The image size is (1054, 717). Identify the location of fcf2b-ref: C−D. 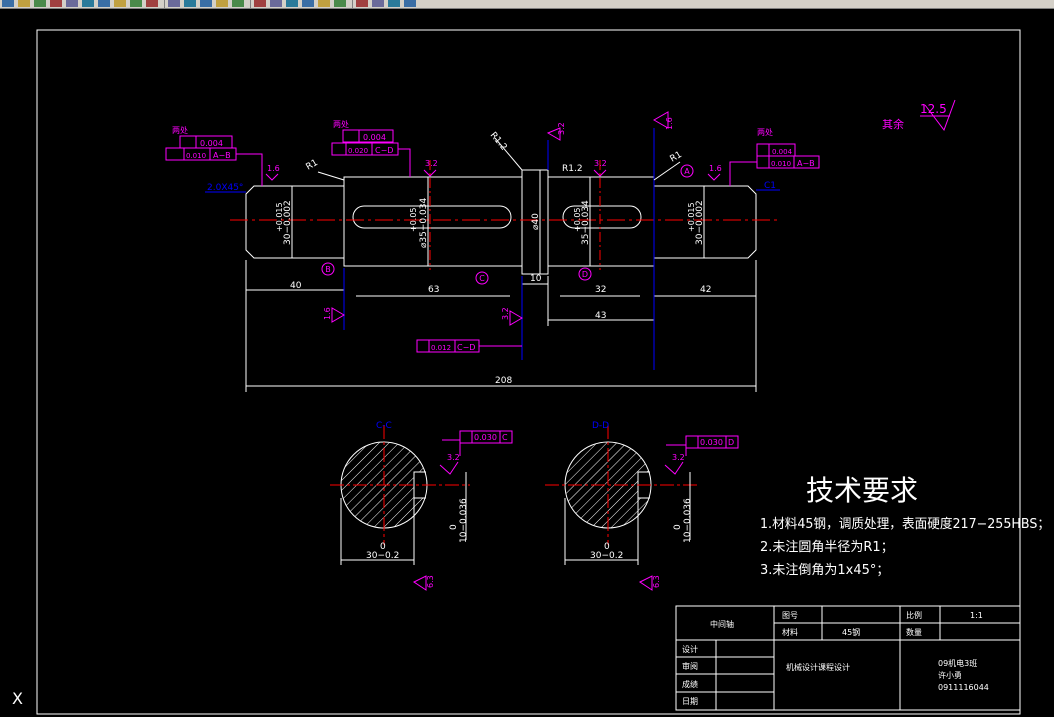
(384, 150).